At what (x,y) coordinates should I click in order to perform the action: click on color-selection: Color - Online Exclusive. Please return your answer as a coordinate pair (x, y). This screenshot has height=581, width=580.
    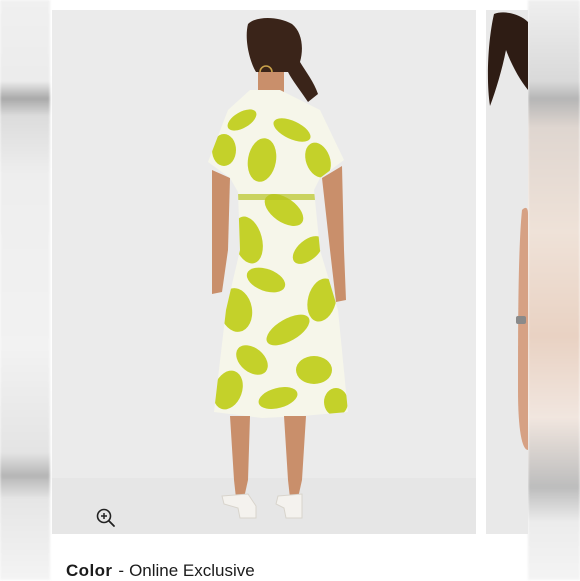
    Looking at the image, I should click on (160, 571).